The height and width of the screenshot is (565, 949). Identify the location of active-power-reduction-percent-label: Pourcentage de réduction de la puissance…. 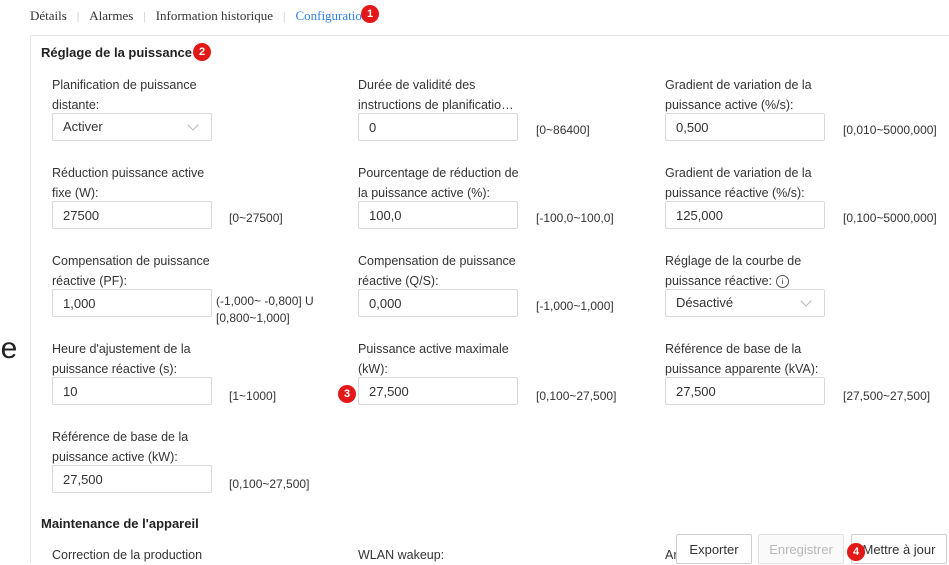
(438, 183).